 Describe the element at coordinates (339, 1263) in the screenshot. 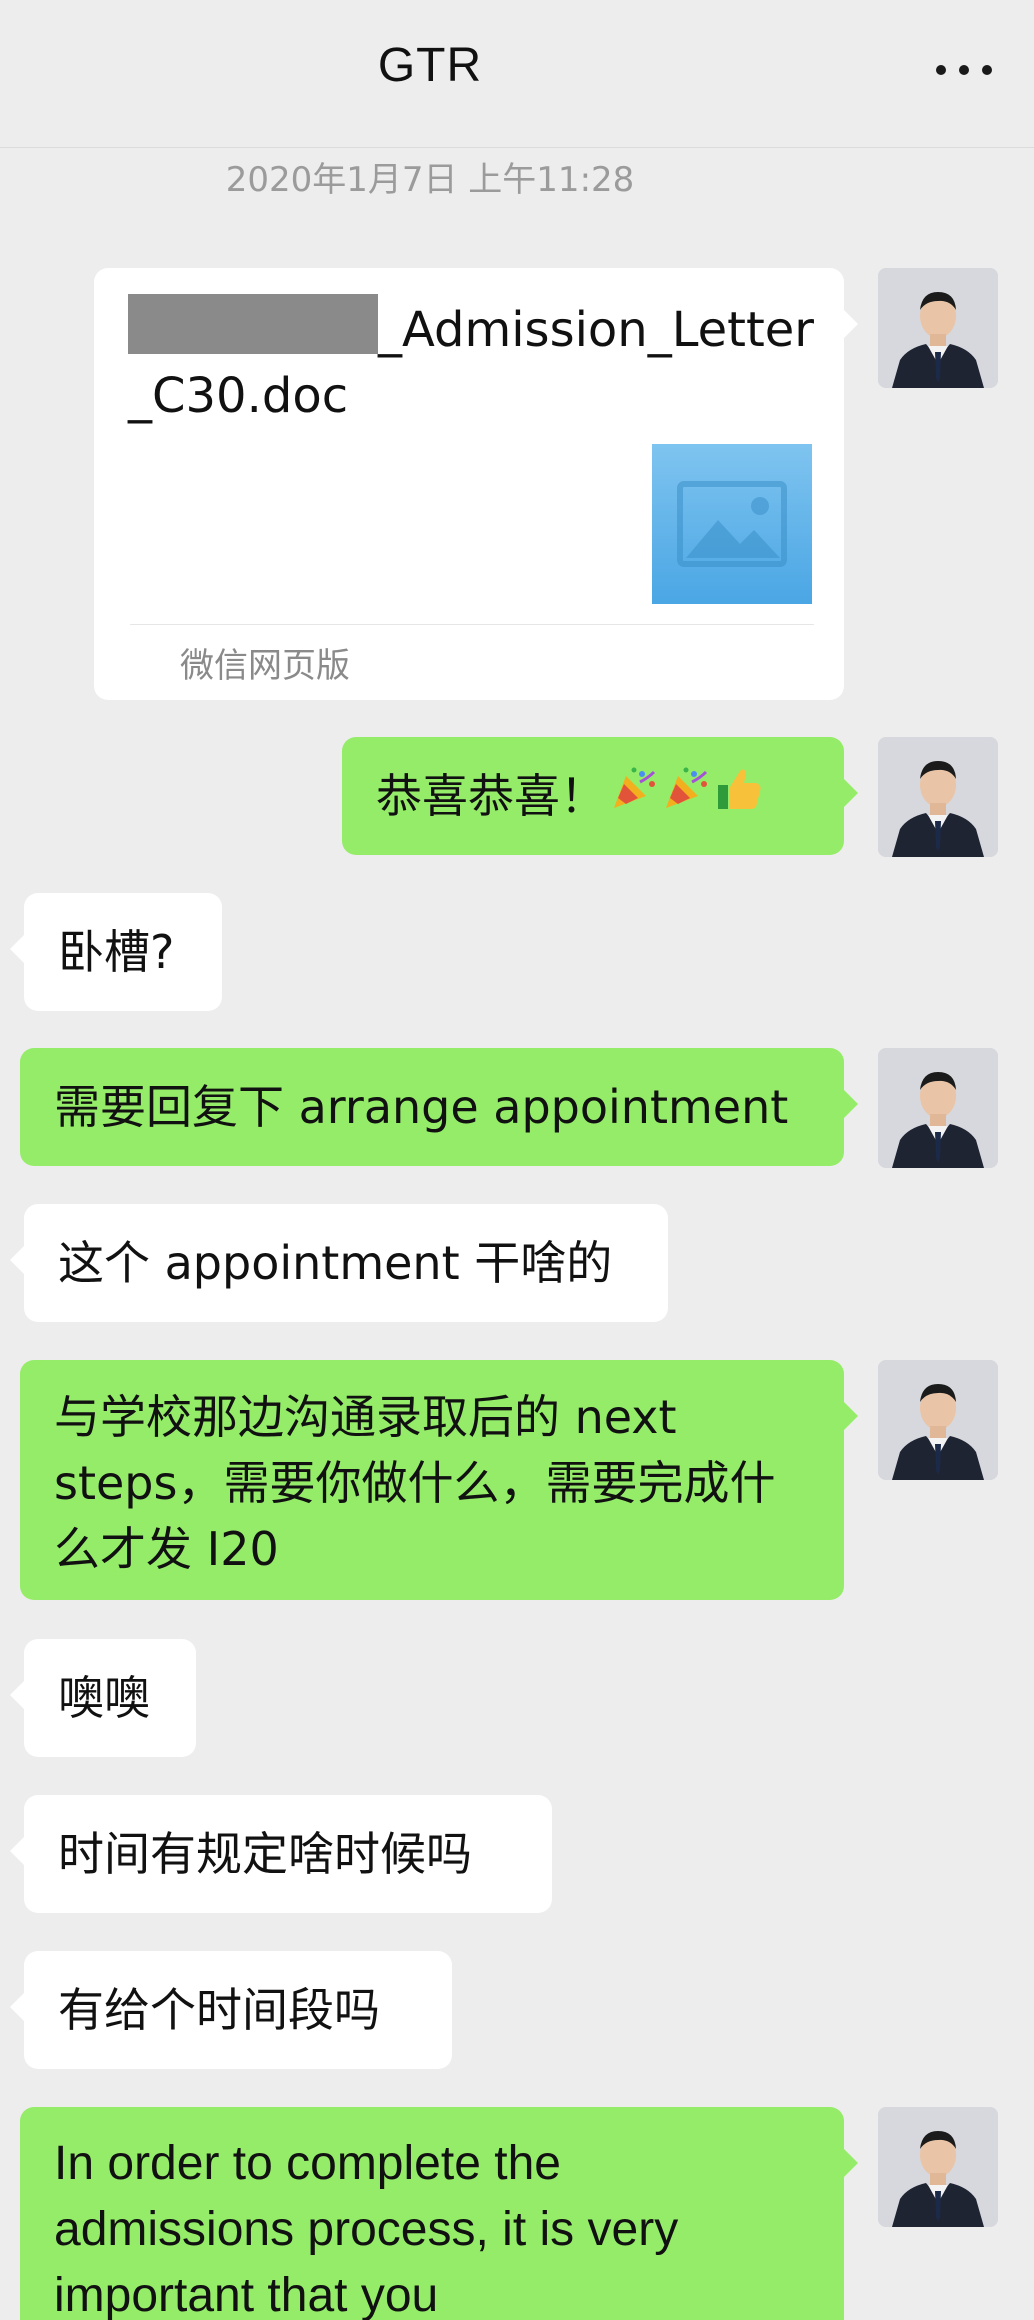

I see `message-incoming-2: 这个 appointment 干啥的` at that location.